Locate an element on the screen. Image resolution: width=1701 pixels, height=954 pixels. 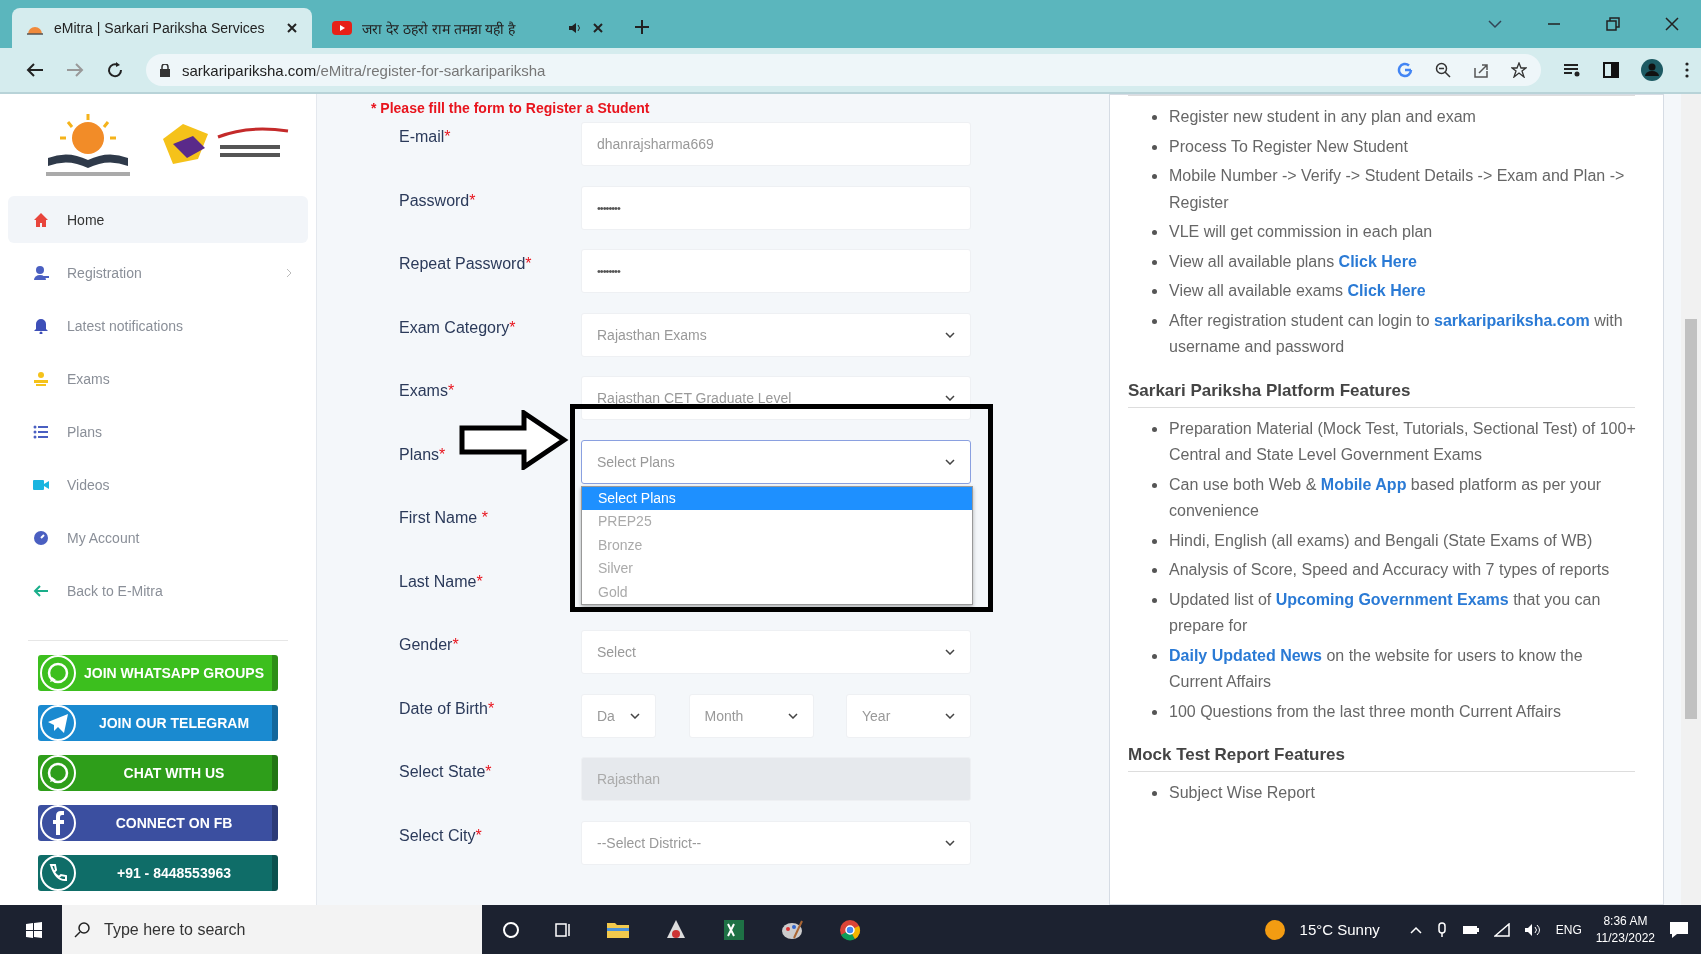
share-icon is located at coordinates (1481, 70).